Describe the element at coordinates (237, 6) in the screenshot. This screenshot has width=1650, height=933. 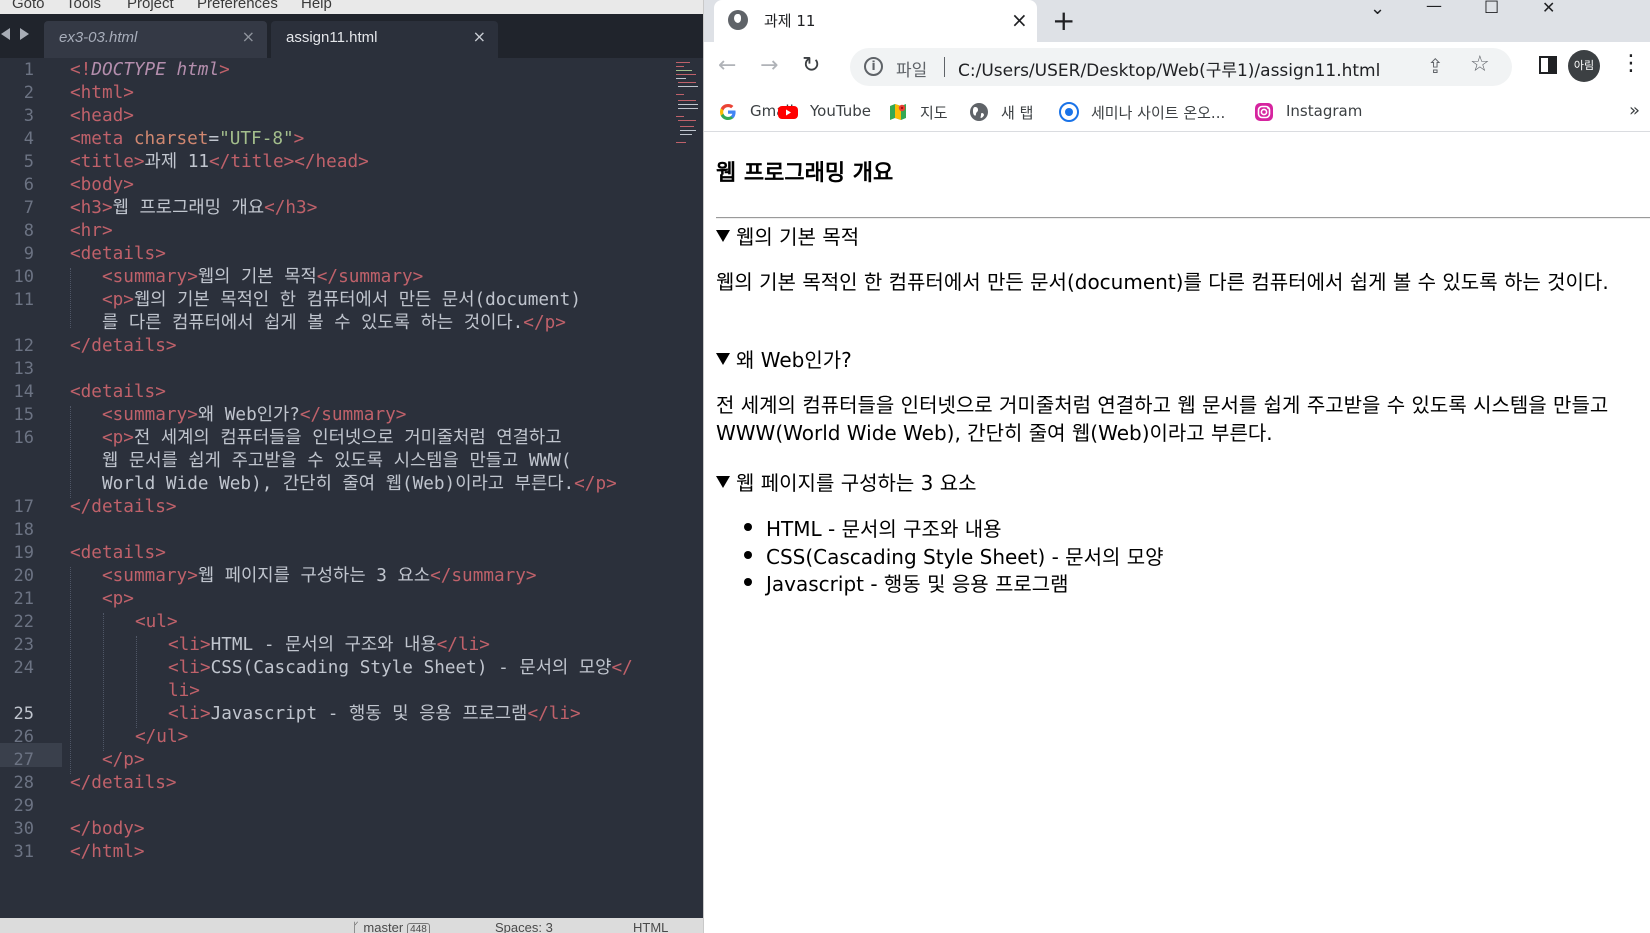
I see `menu-preferences: Preferences` at that location.